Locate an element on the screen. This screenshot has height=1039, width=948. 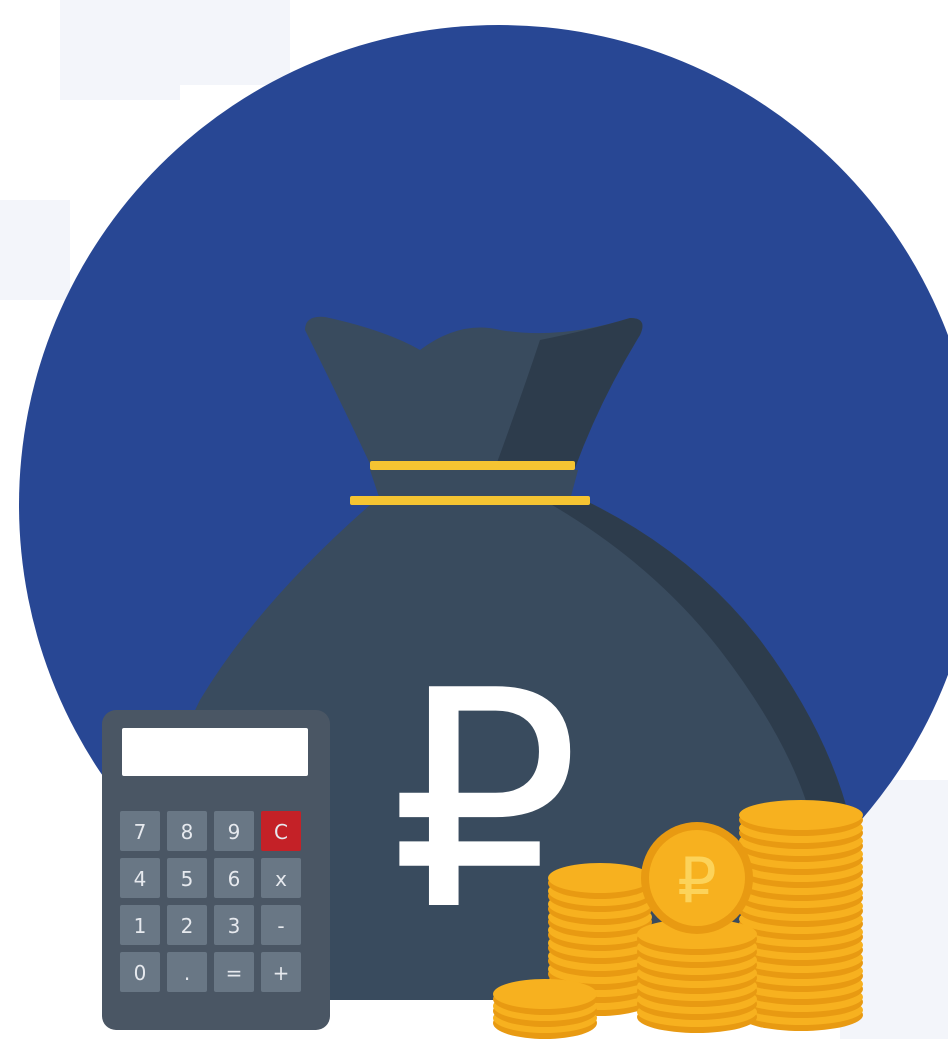
calculator-icon: 7 8 9 C 4 5 6 x 1 2 3 - 0. = + is located at coordinates (216, 870).